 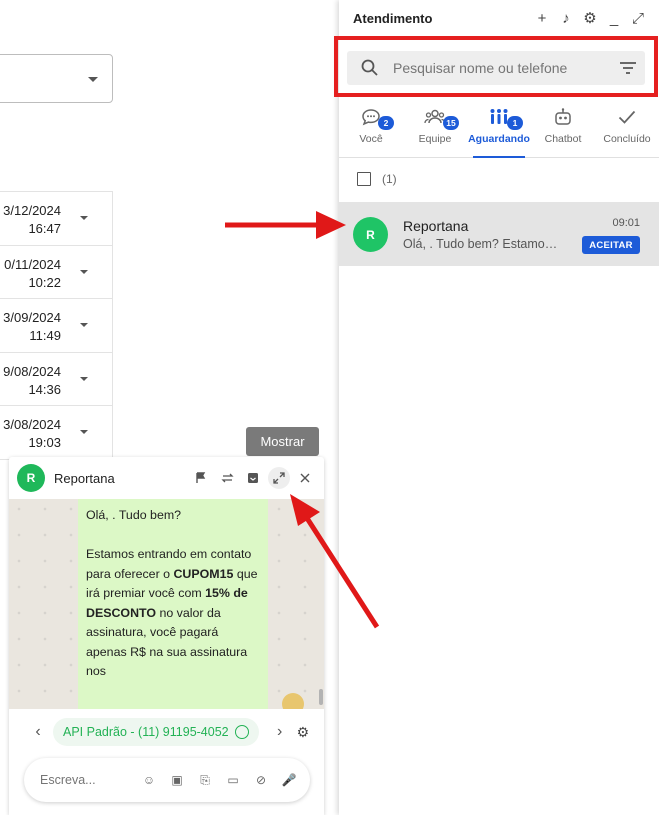 I want to click on message-composer: ☺ ▣ ⎘ ▭ ⊘ 🎤, so click(x=167, y=780).